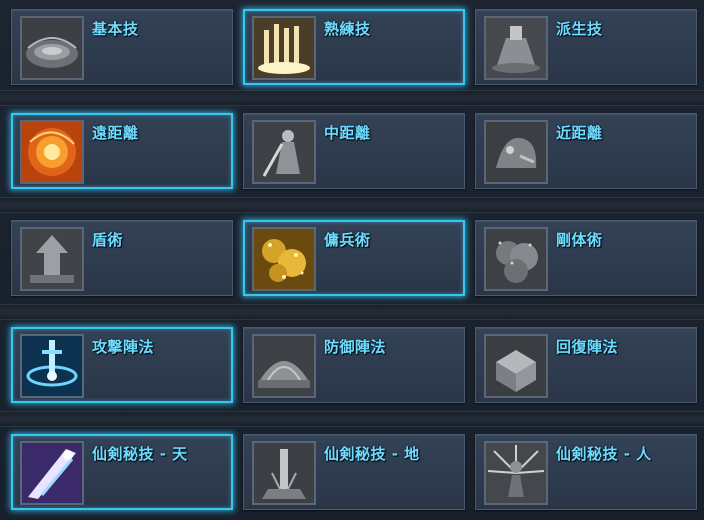 The height and width of the screenshot is (520, 704). Describe the element at coordinates (52, 152) in the screenshot. I see `fire-orb-icon` at that location.